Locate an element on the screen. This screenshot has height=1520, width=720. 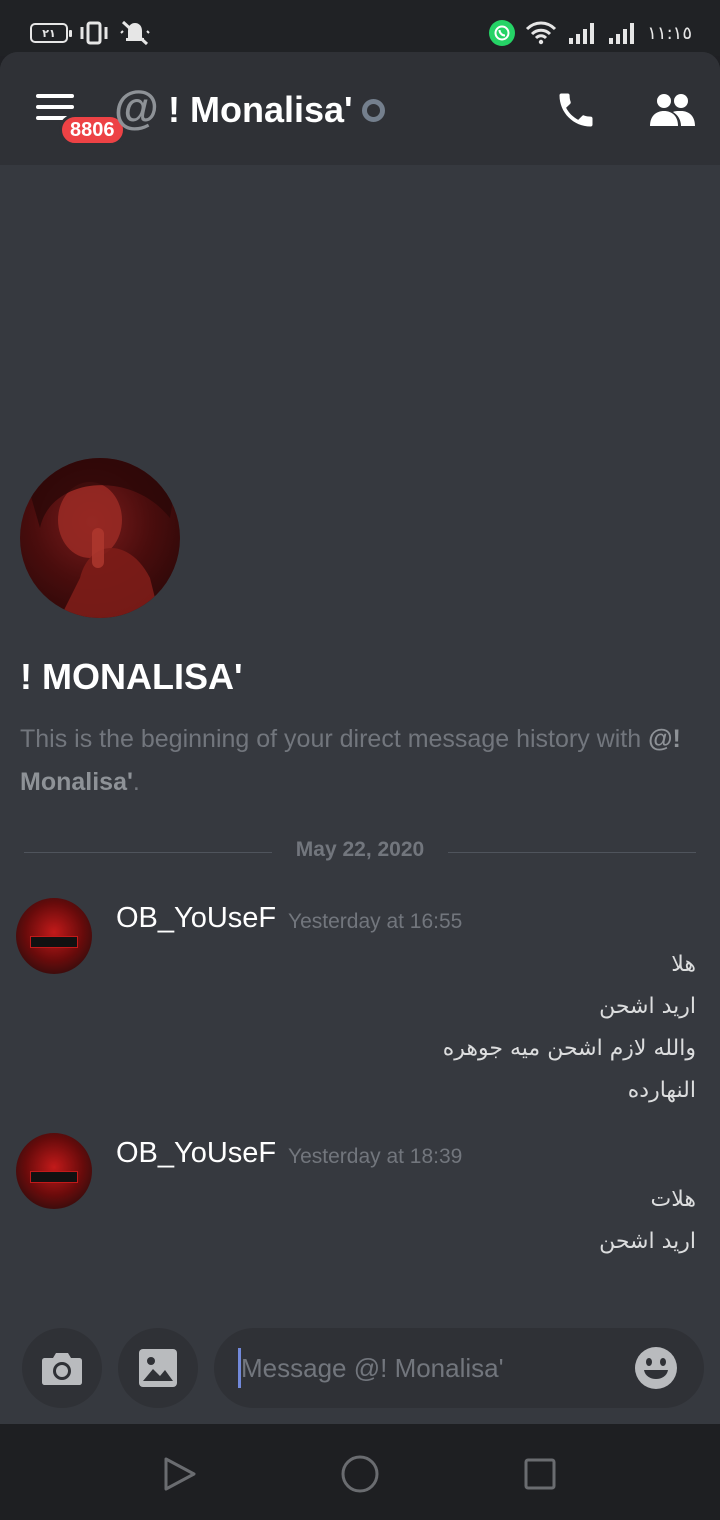
recipient-avatar is located at coordinates (100, 538).